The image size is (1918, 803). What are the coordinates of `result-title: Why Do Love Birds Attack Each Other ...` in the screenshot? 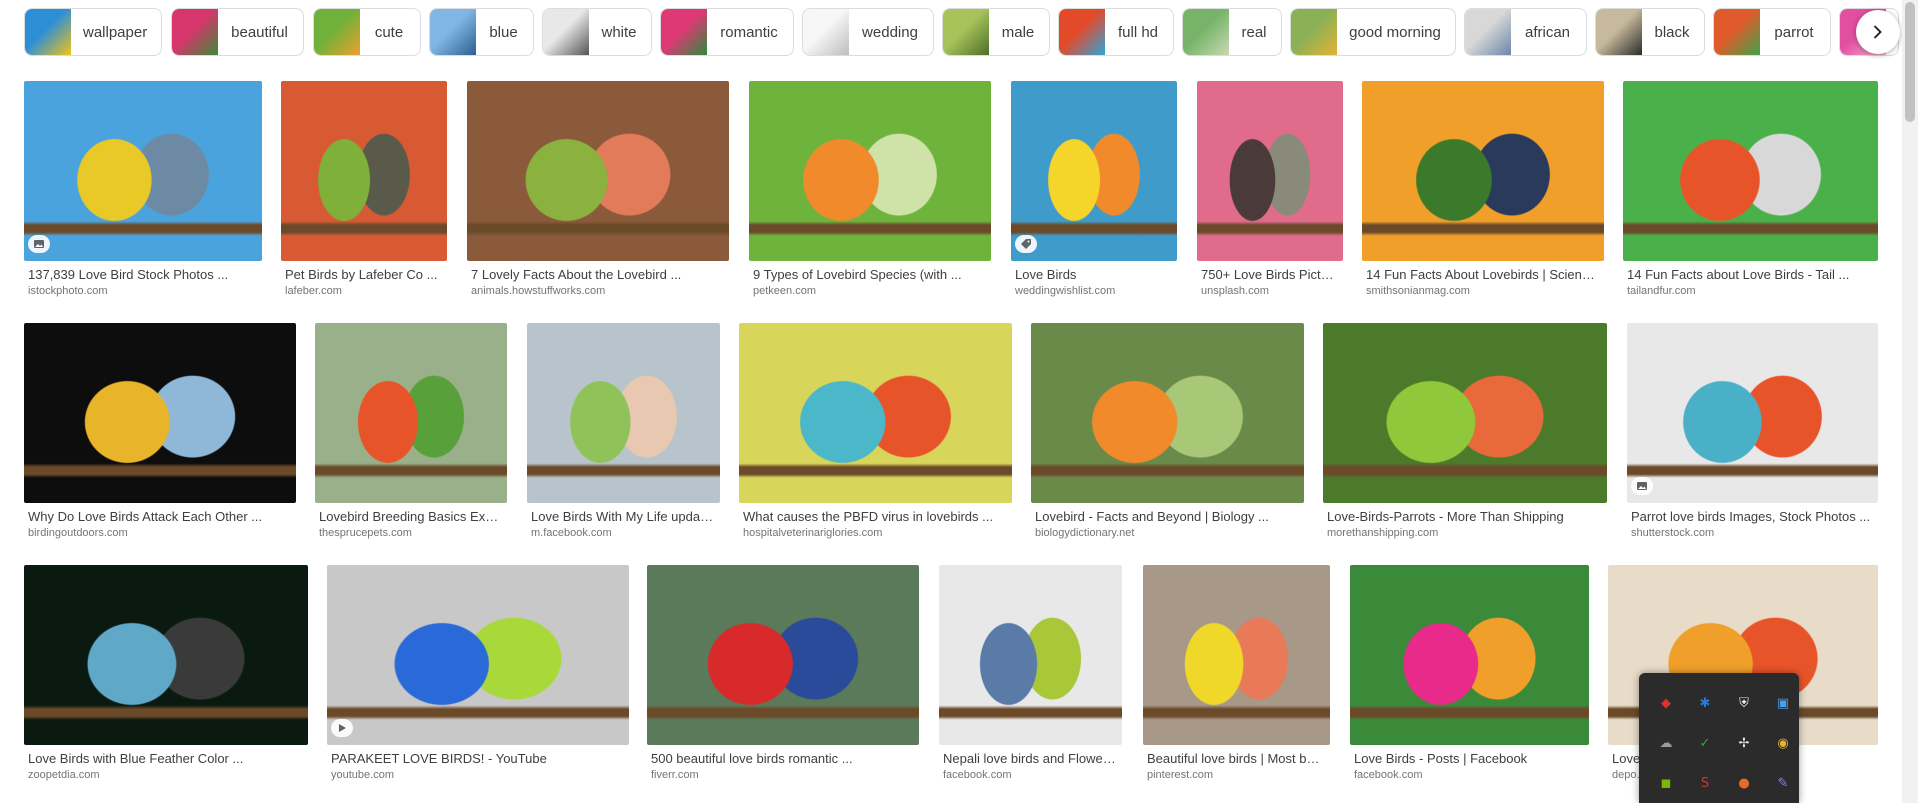 It's located at (160, 516).